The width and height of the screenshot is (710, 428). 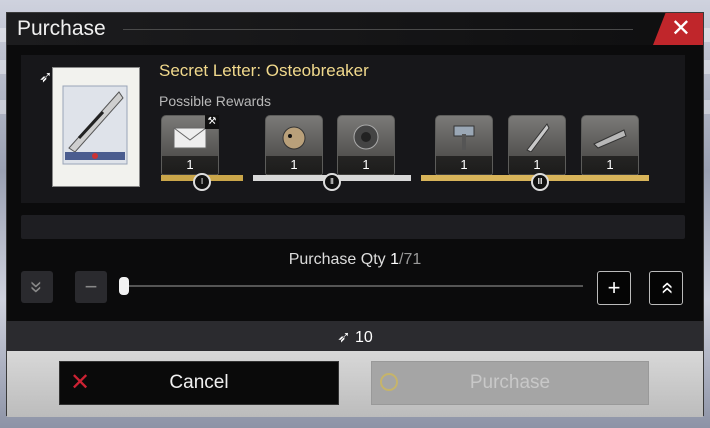 What do you see at coordinates (464, 137) in the screenshot?
I see `hammer-icon` at bounding box center [464, 137].